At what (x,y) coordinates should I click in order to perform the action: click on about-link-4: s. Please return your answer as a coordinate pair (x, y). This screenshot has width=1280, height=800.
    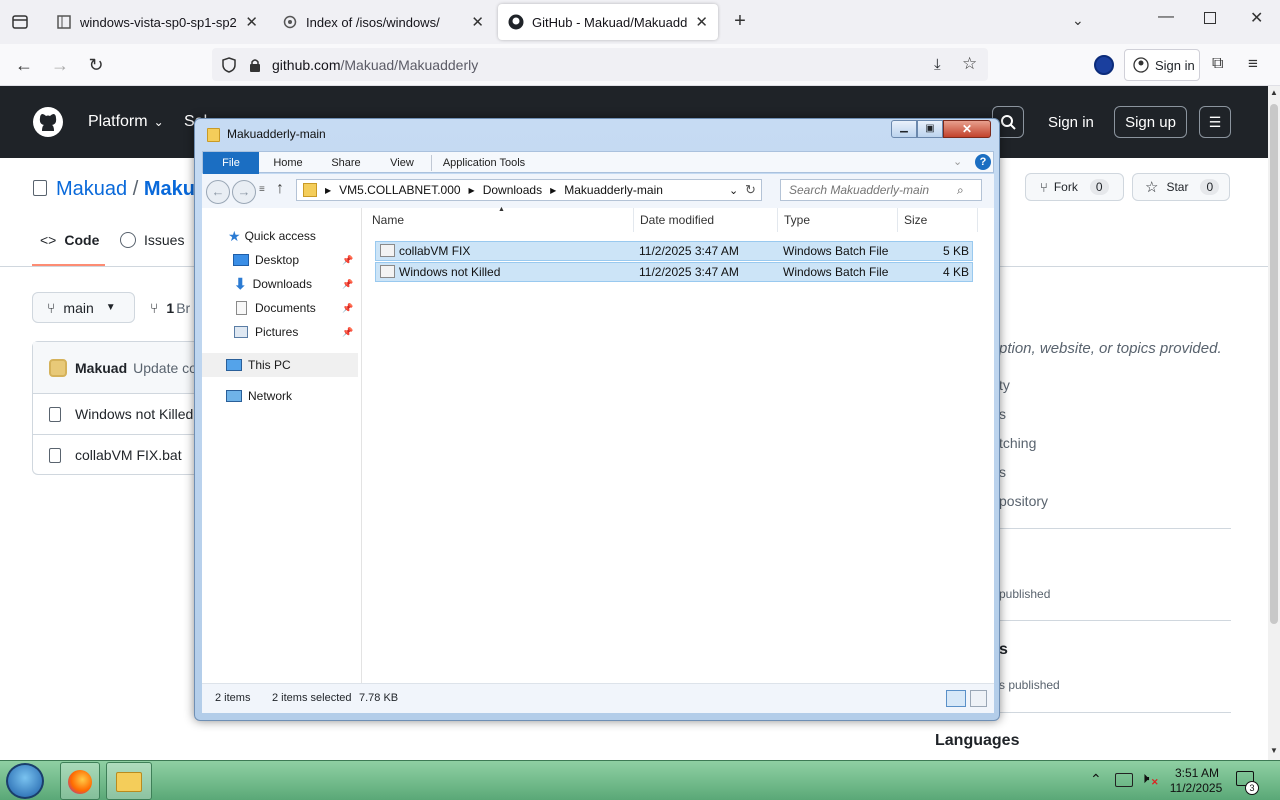
    Looking at the image, I should click on (1002, 472).